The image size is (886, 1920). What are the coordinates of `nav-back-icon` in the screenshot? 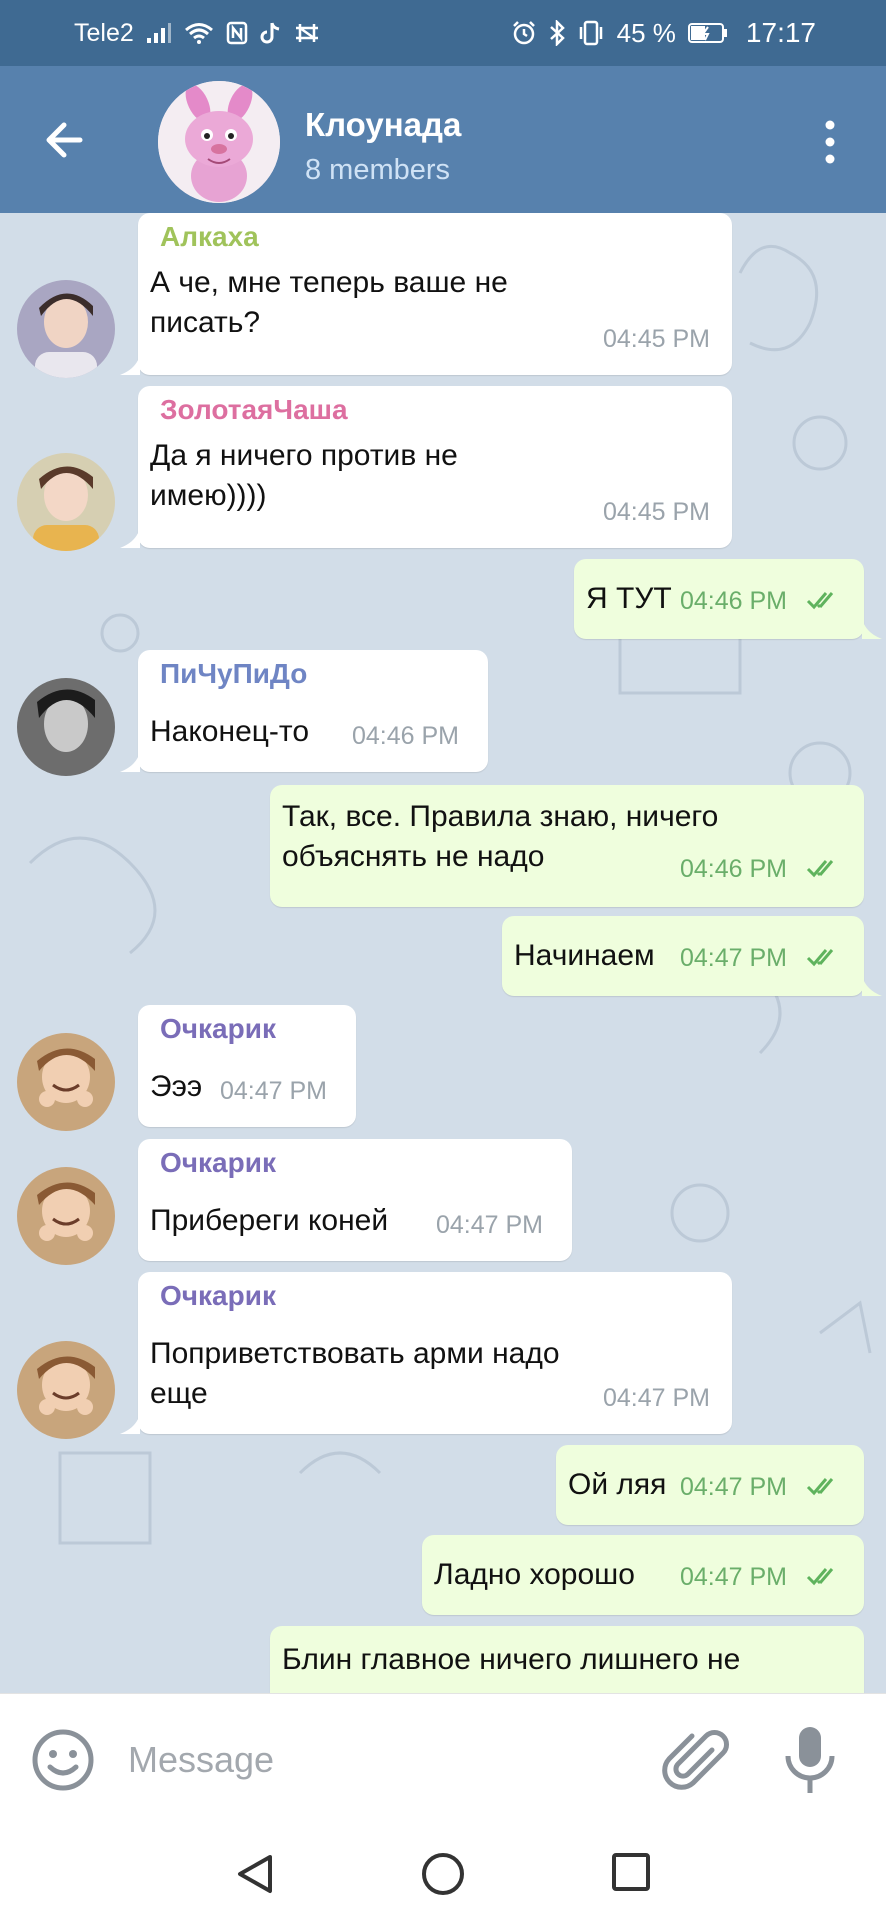 It's located at (255, 1874).